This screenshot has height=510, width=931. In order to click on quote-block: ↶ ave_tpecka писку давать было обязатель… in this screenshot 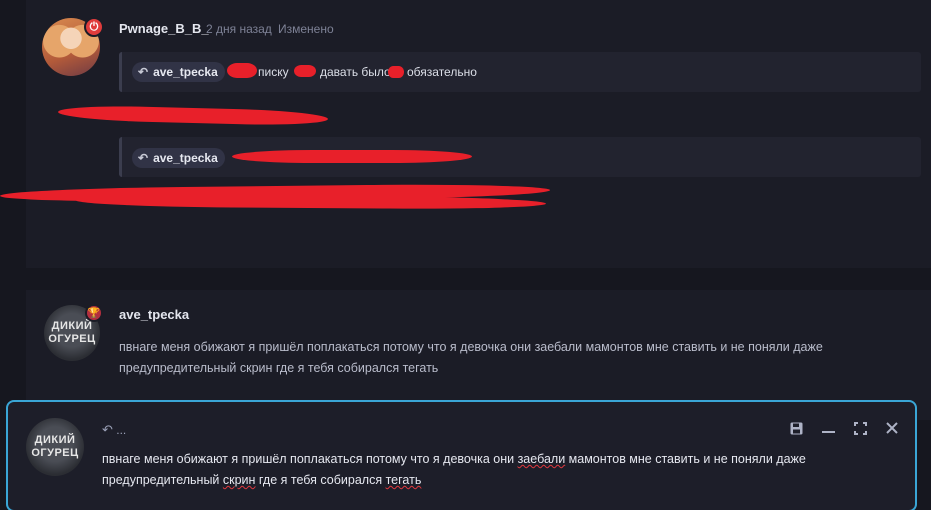, I will do `click(520, 72)`.